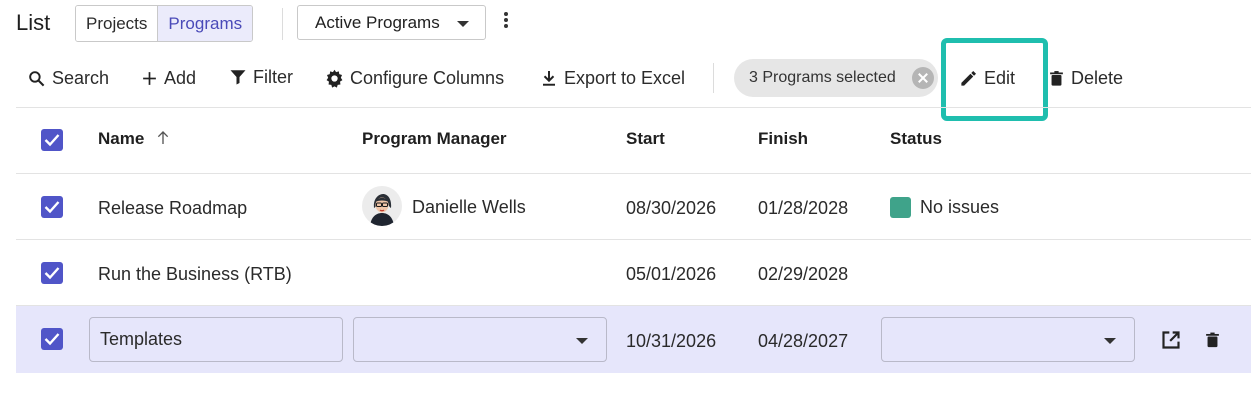 This screenshot has width=1251, height=410. What do you see at coordinates (969, 78) in the screenshot?
I see `pencil-icon` at bounding box center [969, 78].